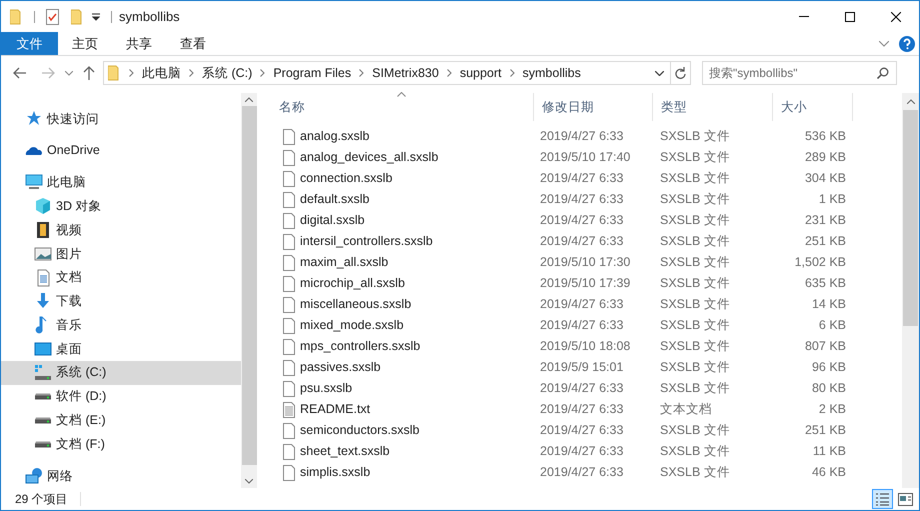  What do you see at coordinates (369, 157) in the screenshot?
I see `file-name: analog_devices_all.sxslb` at bounding box center [369, 157].